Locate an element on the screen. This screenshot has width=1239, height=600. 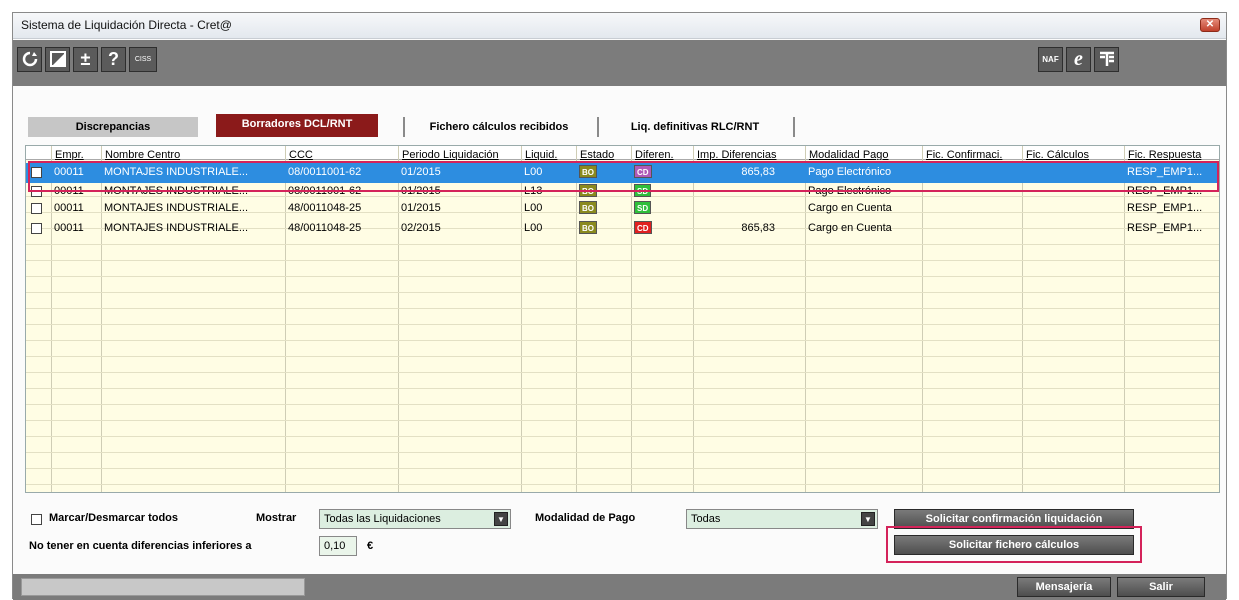
column-header: Imp. Diferencias is located at coordinates (749, 153).